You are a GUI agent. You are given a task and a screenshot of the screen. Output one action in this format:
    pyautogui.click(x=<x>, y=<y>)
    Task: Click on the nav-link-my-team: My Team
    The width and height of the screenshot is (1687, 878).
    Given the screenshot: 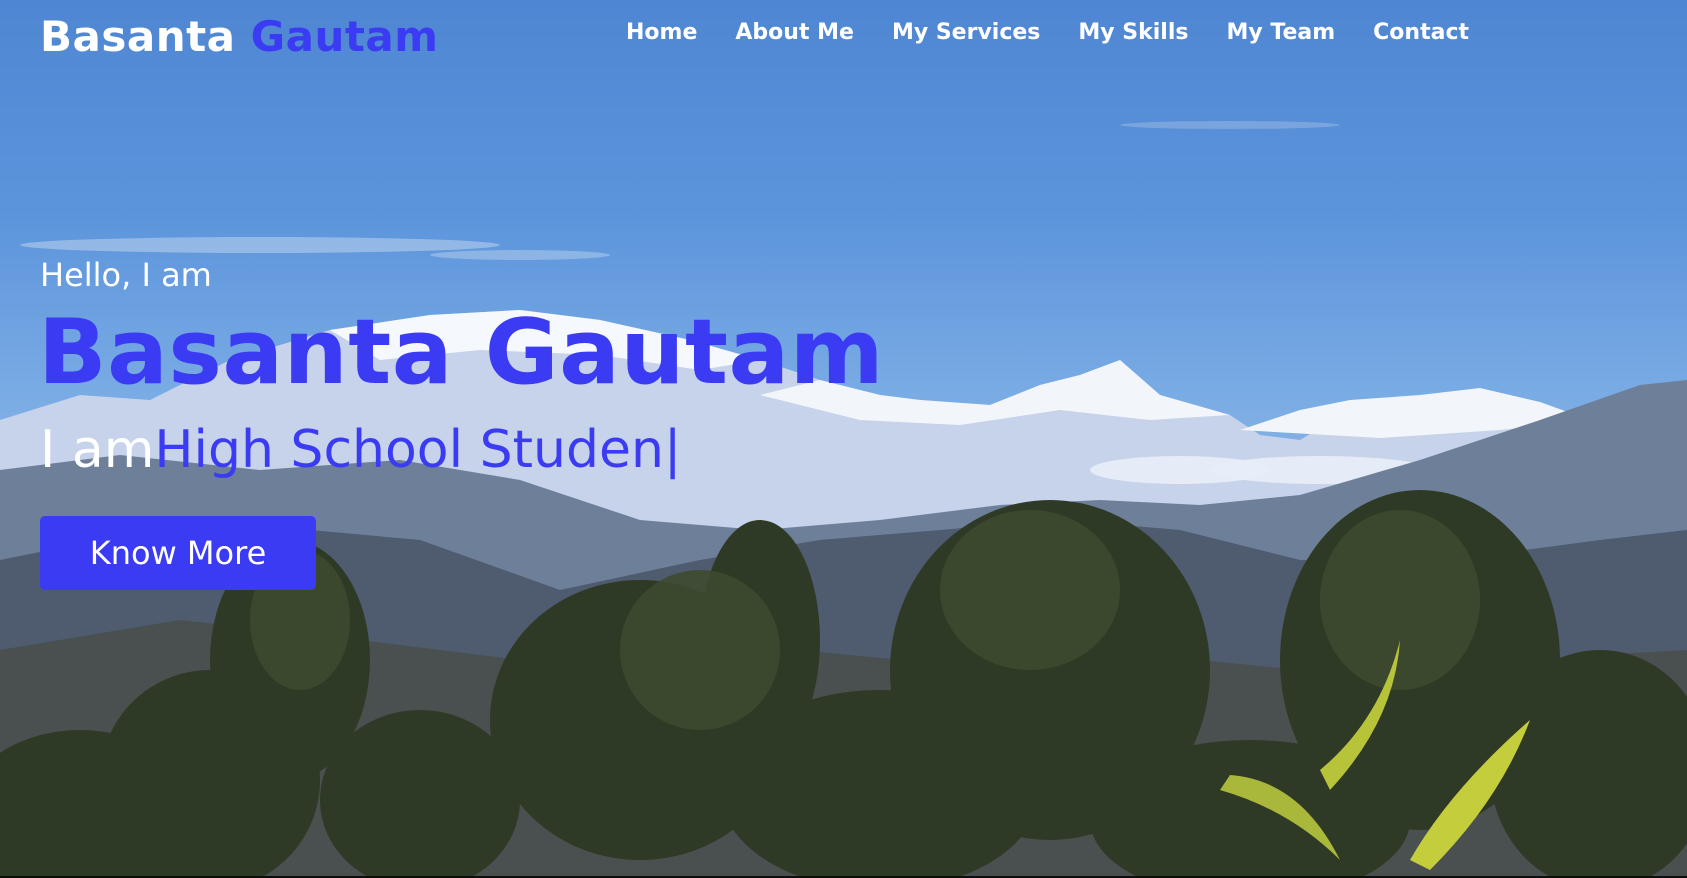 What is the action you would take?
    pyautogui.click(x=1280, y=32)
    